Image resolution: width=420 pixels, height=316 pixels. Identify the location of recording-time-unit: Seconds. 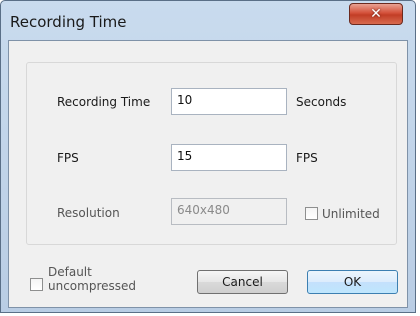
(321, 102).